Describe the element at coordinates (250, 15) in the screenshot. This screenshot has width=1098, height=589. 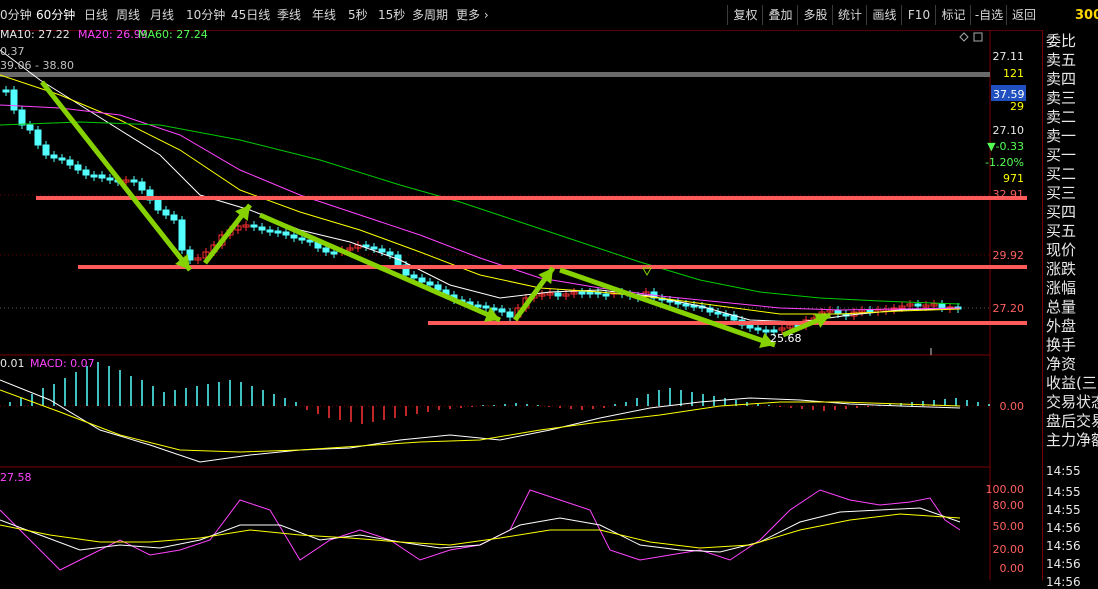
I see `period-tab-6: 45日线` at that location.